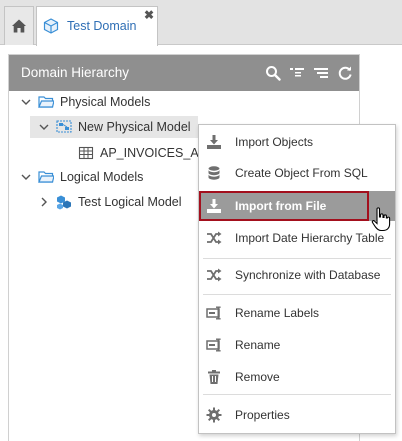 The image size is (402, 441). What do you see at coordinates (51, 26) in the screenshot?
I see `domain-cube-icon` at bounding box center [51, 26].